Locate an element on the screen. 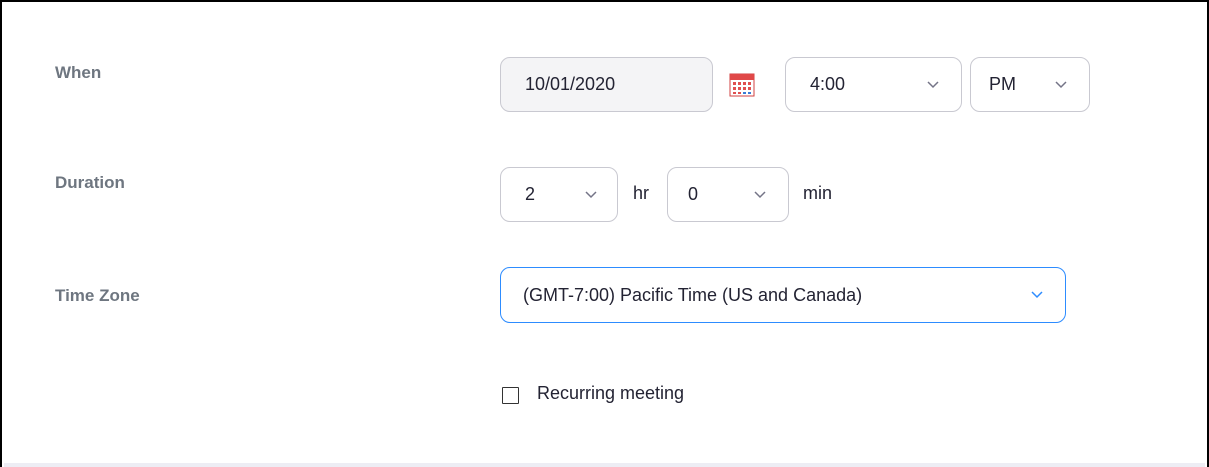  ampm-value: PM is located at coordinates (1002, 84).